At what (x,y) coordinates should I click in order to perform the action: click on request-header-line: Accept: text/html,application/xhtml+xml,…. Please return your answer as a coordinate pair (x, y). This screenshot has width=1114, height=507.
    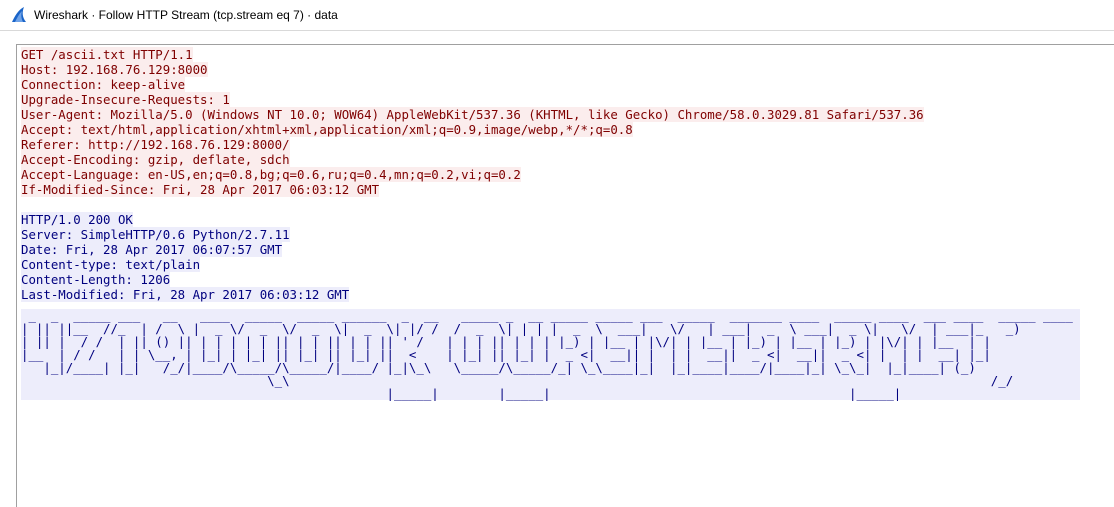
    Looking at the image, I should click on (327, 129).